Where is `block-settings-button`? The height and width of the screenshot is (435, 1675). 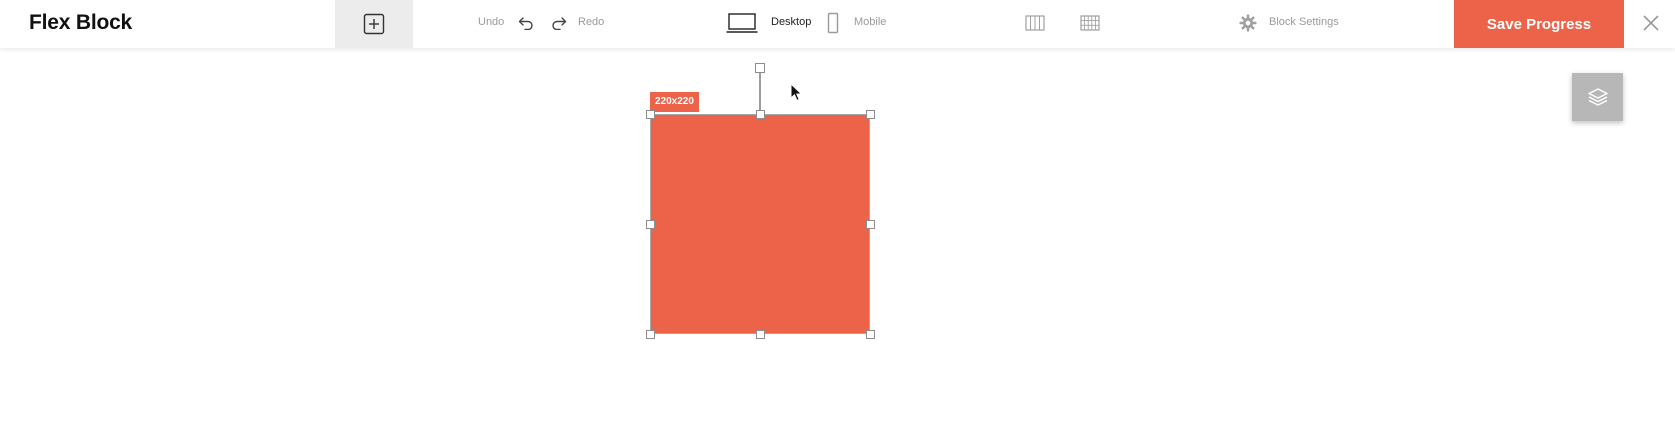 block-settings-button is located at coordinates (1248, 23).